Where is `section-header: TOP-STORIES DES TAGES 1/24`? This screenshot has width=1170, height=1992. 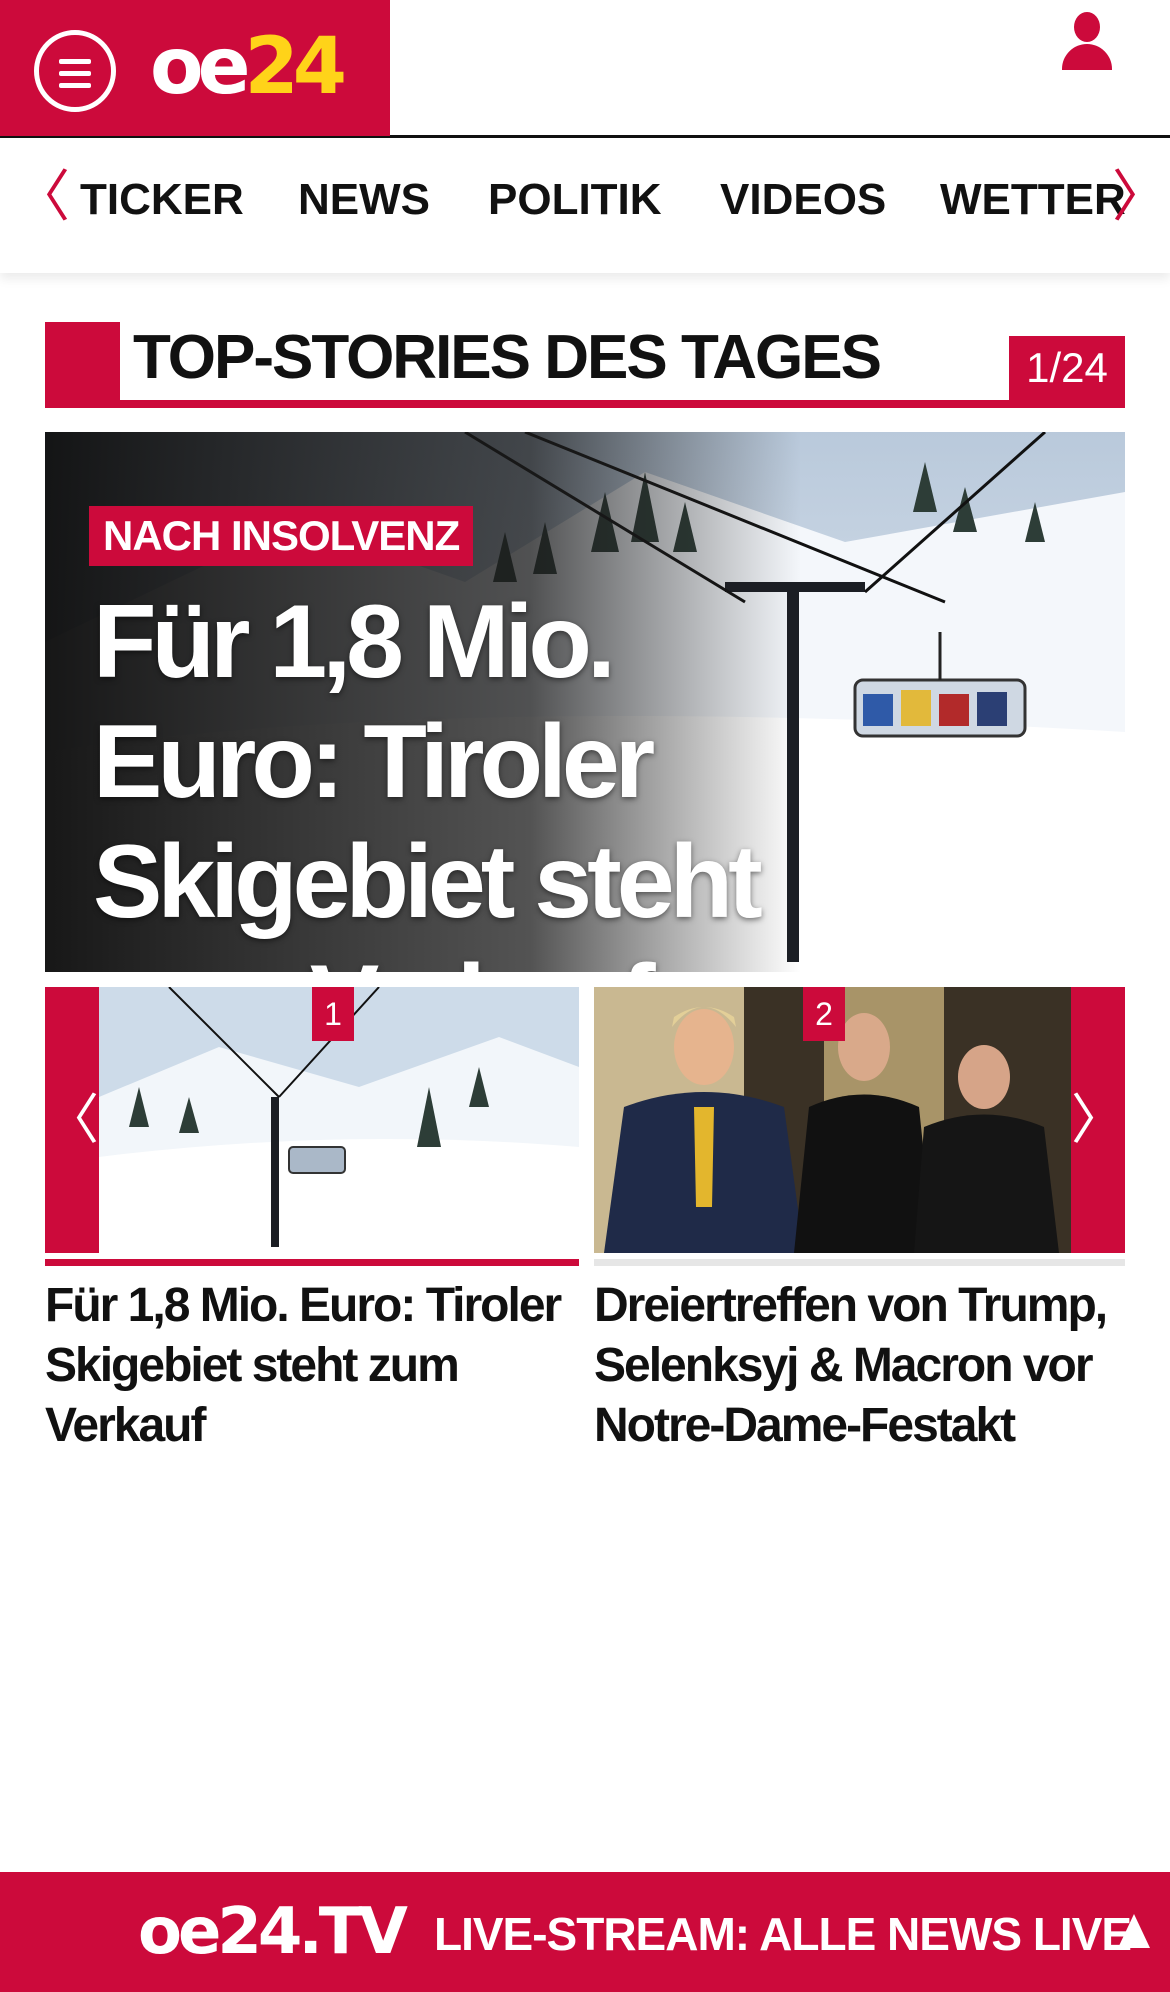 section-header: TOP-STORIES DES TAGES 1/24 is located at coordinates (585, 365).